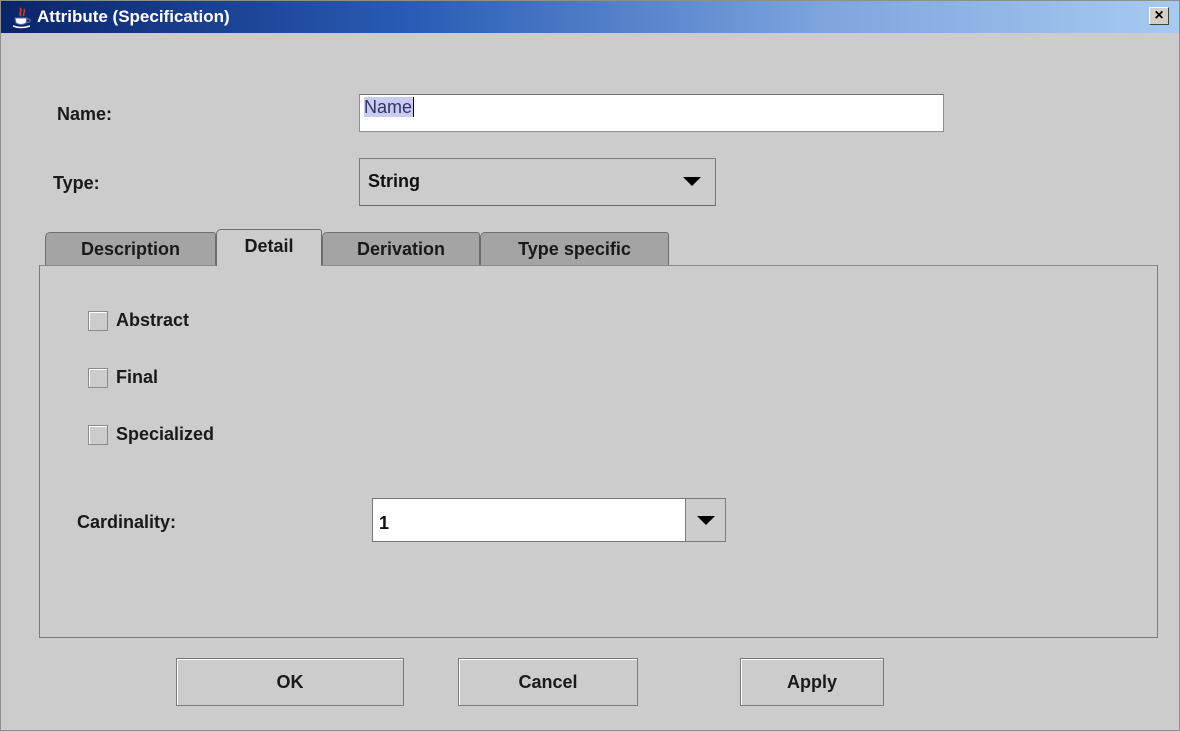 This screenshot has height=731, width=1180. What do you see at coordinates (22, 18) in the screenshot?
I see `java-cup-icon` at bounding box center [22, 18].